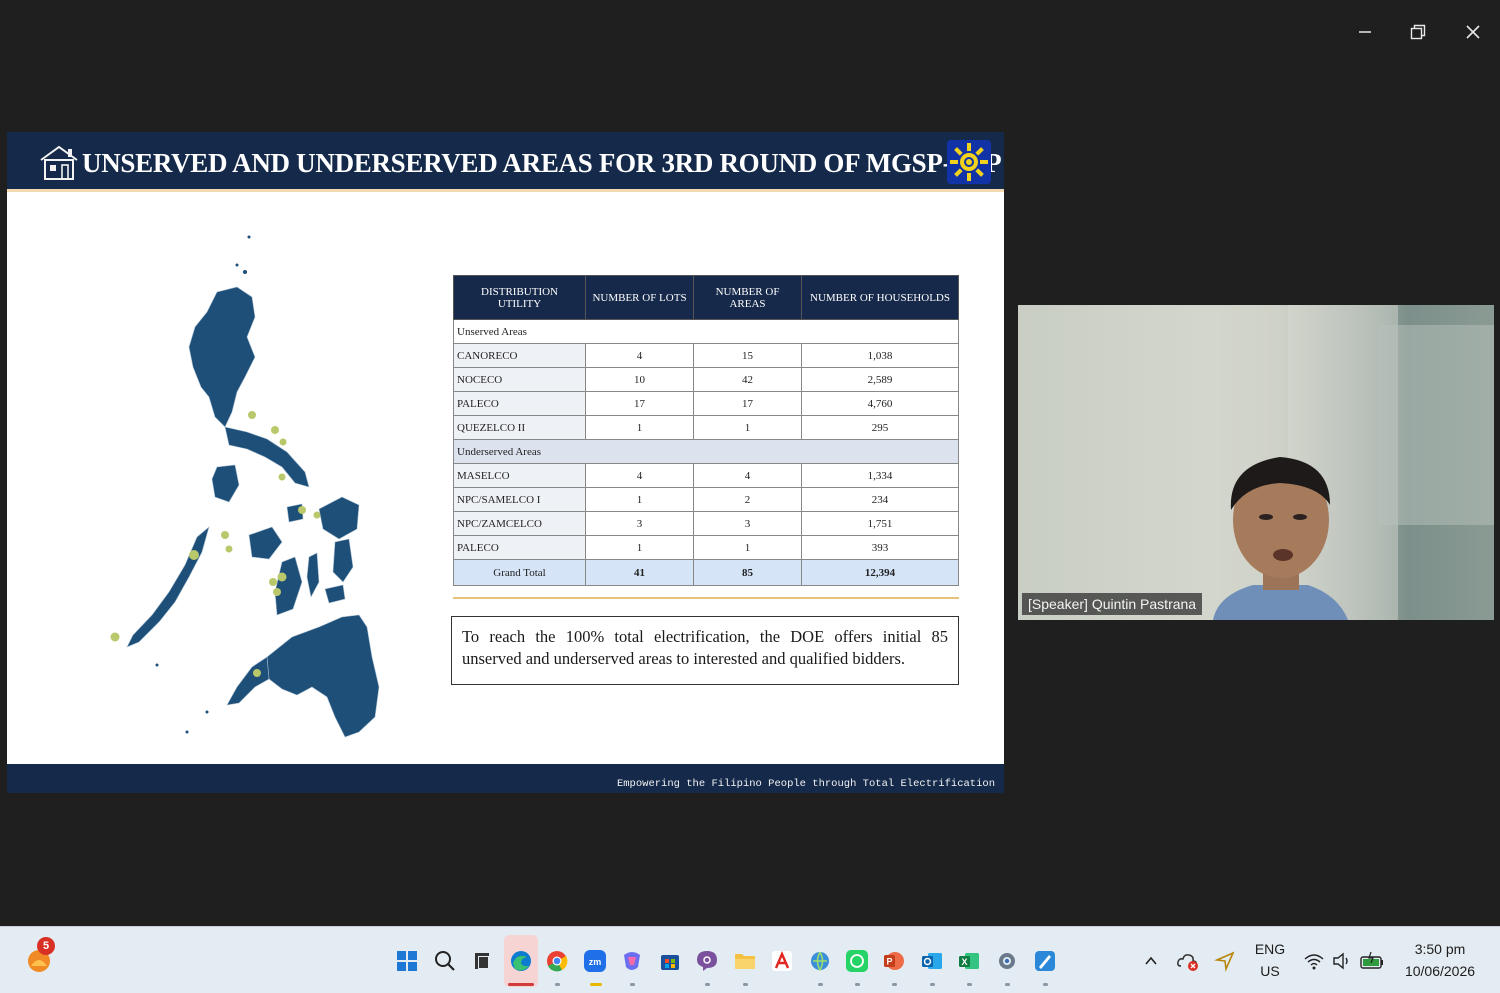  What do you see at coordinates (1372, 961) in the screenshot?
I see `battery-icon` at bounding box center [1372, 961].